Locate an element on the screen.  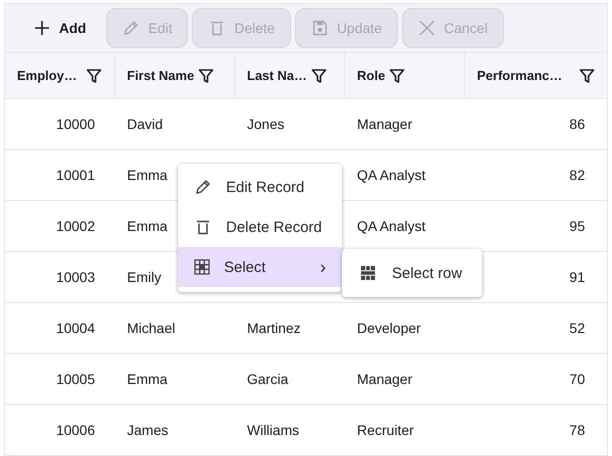
menu-item: Select row is located at coordinates (412, 273).